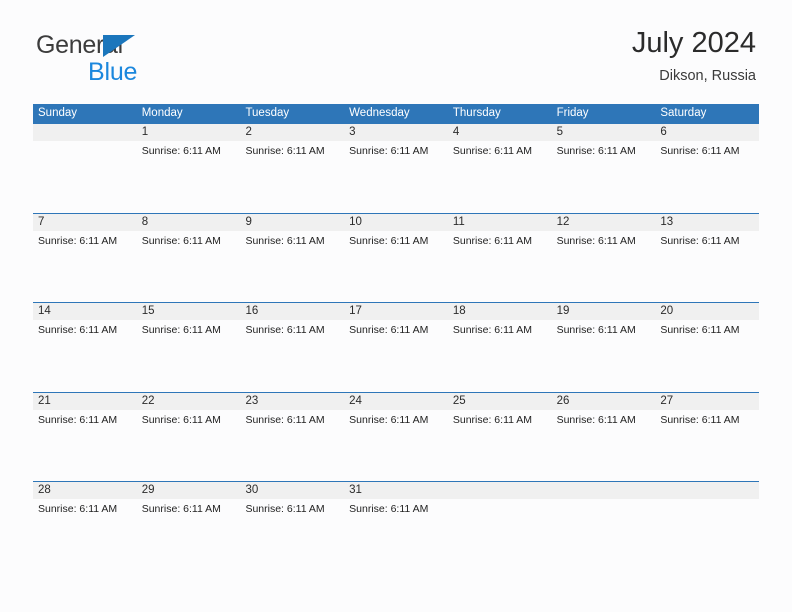 The width and height of the screenshot is (792, 612). I want to click on day-number: 19, so click(604, 311).